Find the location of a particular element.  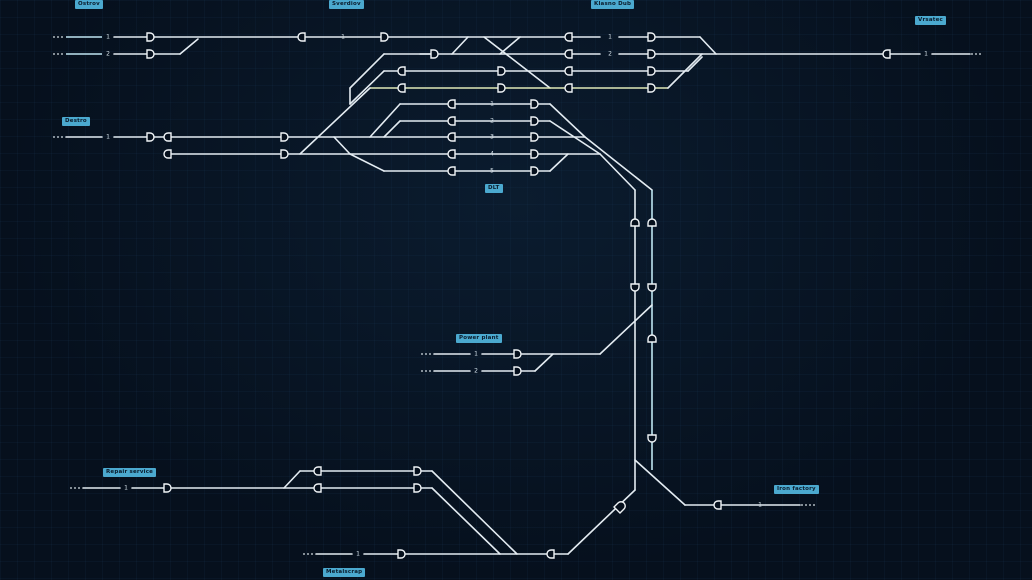

station-label-iron-factory: Iron factory is located at coordinates (796, 489).